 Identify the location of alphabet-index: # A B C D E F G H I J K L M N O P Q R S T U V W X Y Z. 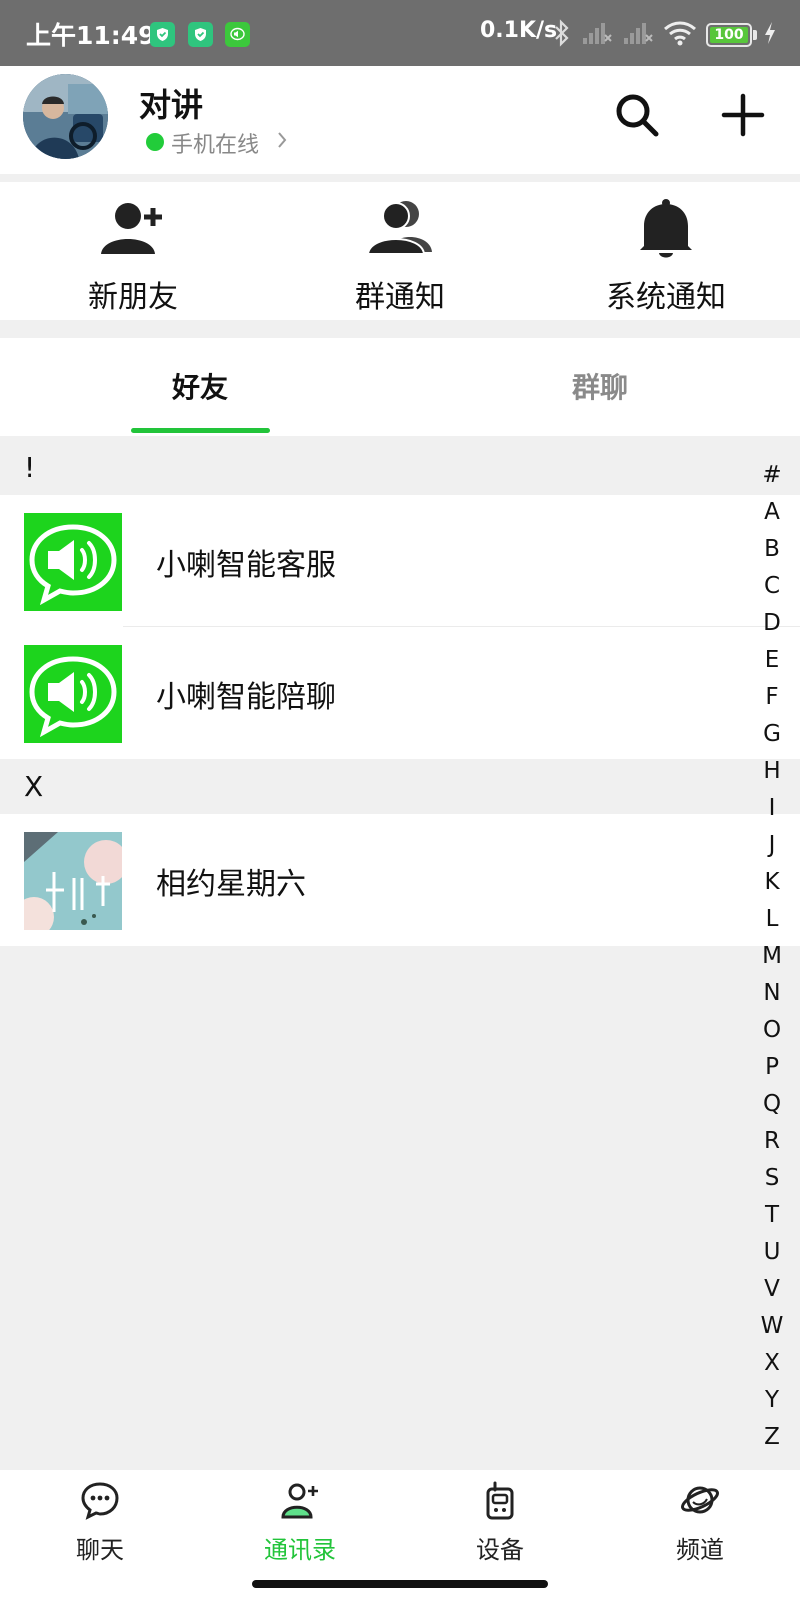
(772, 956).